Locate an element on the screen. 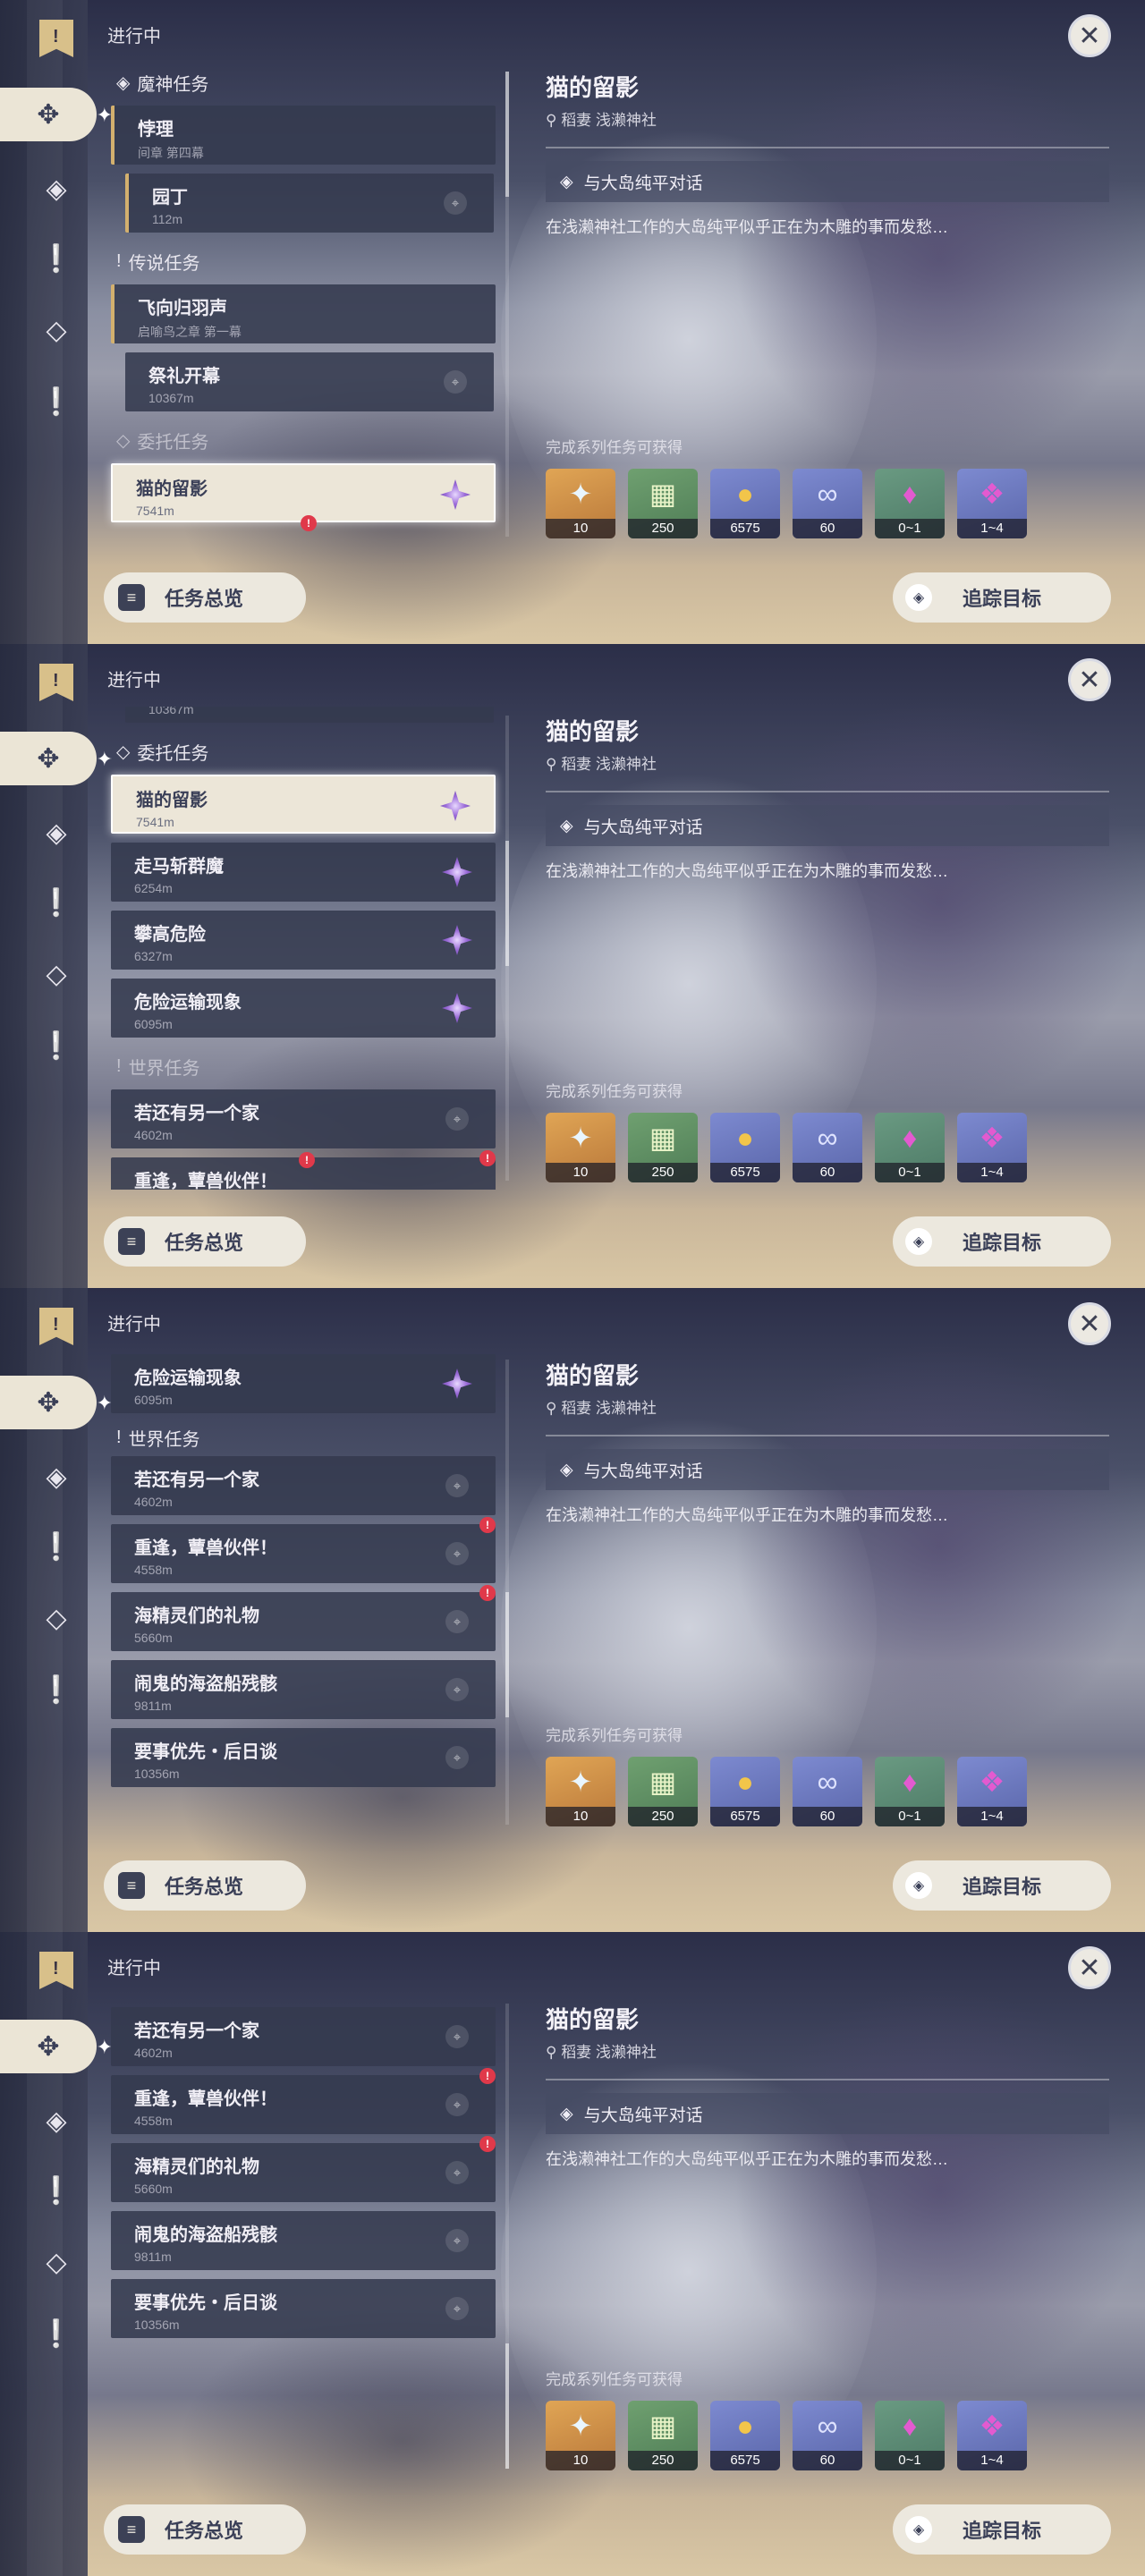 The height and width of the screenshot is (2576, 1145). quest-item-horse: 走马斩群魔 6254m is located at coordinates (303, 872).